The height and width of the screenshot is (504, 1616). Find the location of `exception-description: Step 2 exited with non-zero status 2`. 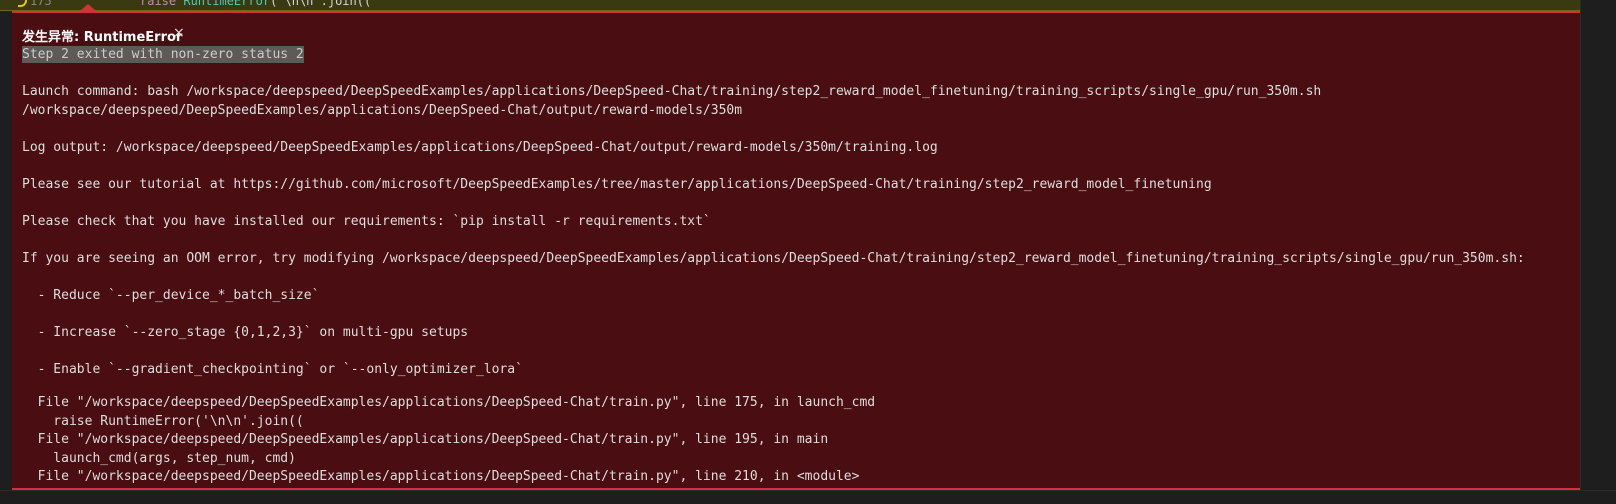

exception-description: Step 2 exited with non-zero status 2 is located at coordinates (163, 54).